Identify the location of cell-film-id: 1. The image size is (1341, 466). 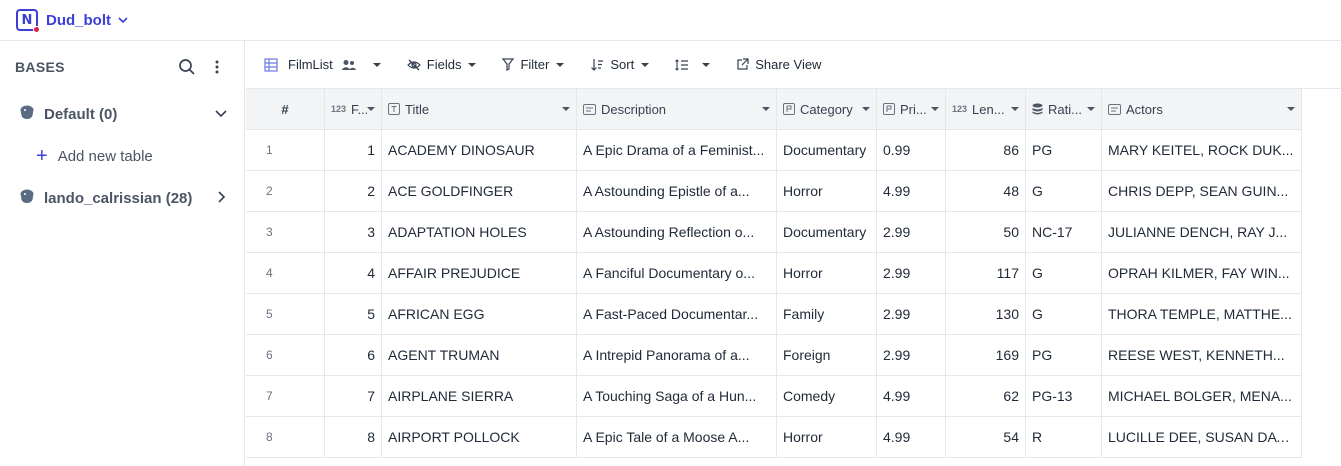
(353, 150).